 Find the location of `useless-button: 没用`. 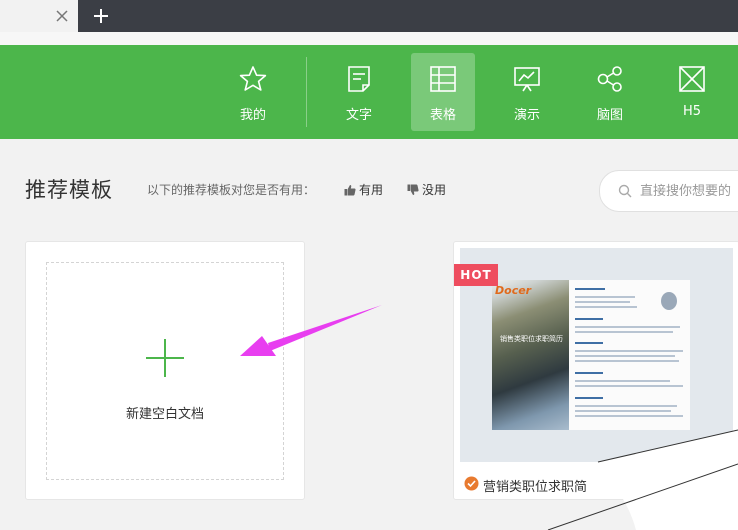

useless-button: 没用 is located at coordinates (426, 189).